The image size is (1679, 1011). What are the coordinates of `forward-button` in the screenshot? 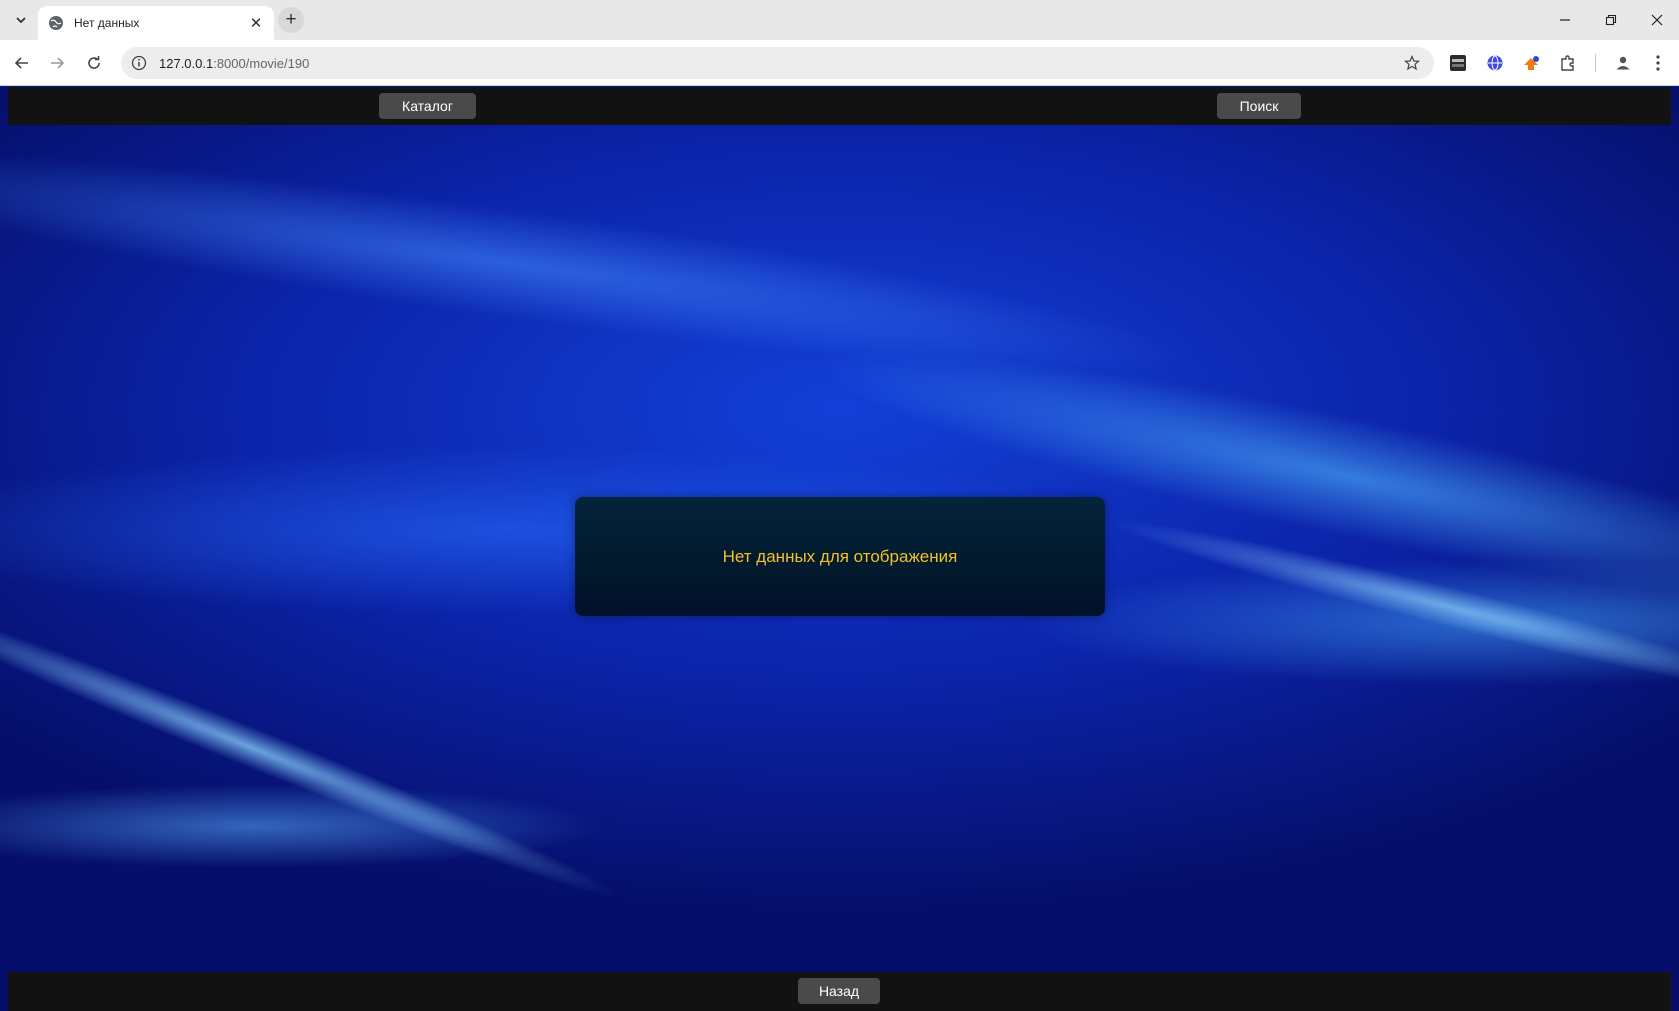 It's located at (57, 63).